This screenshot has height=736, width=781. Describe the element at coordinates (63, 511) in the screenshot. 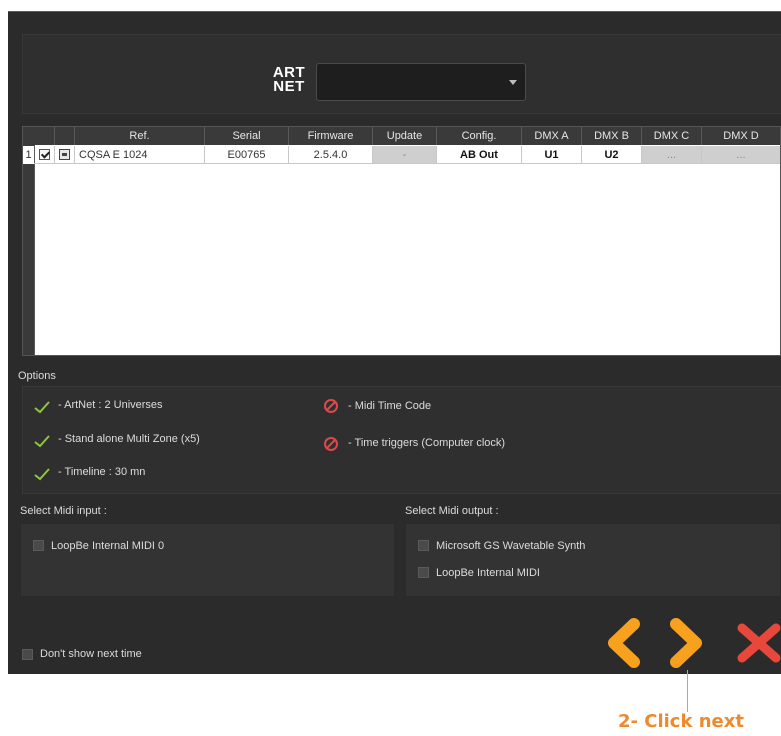

I see `midi-input-label: Select Midi input :` at that location.